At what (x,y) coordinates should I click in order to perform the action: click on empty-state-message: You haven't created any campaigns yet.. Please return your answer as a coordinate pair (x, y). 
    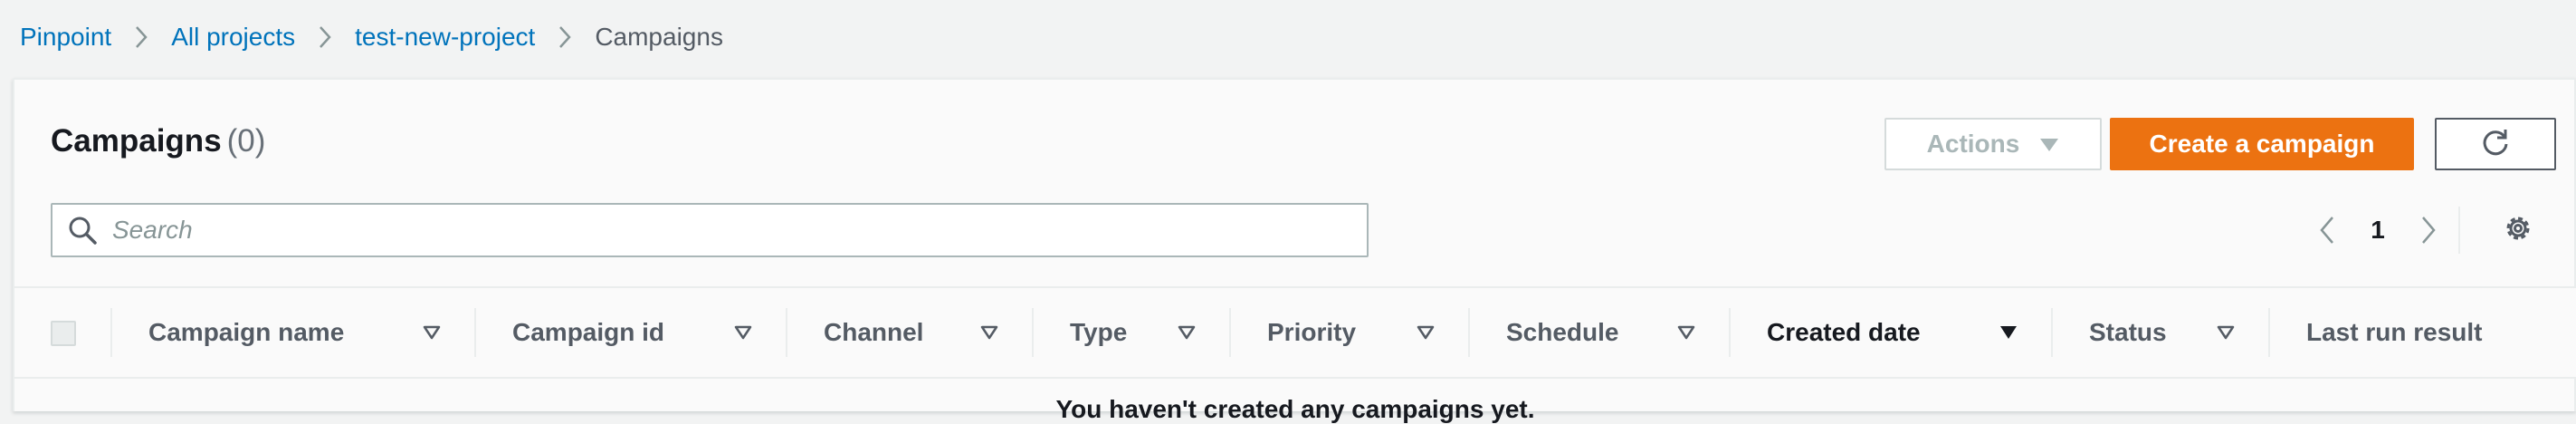
    Looking at the image, I should click on (1295, 409).